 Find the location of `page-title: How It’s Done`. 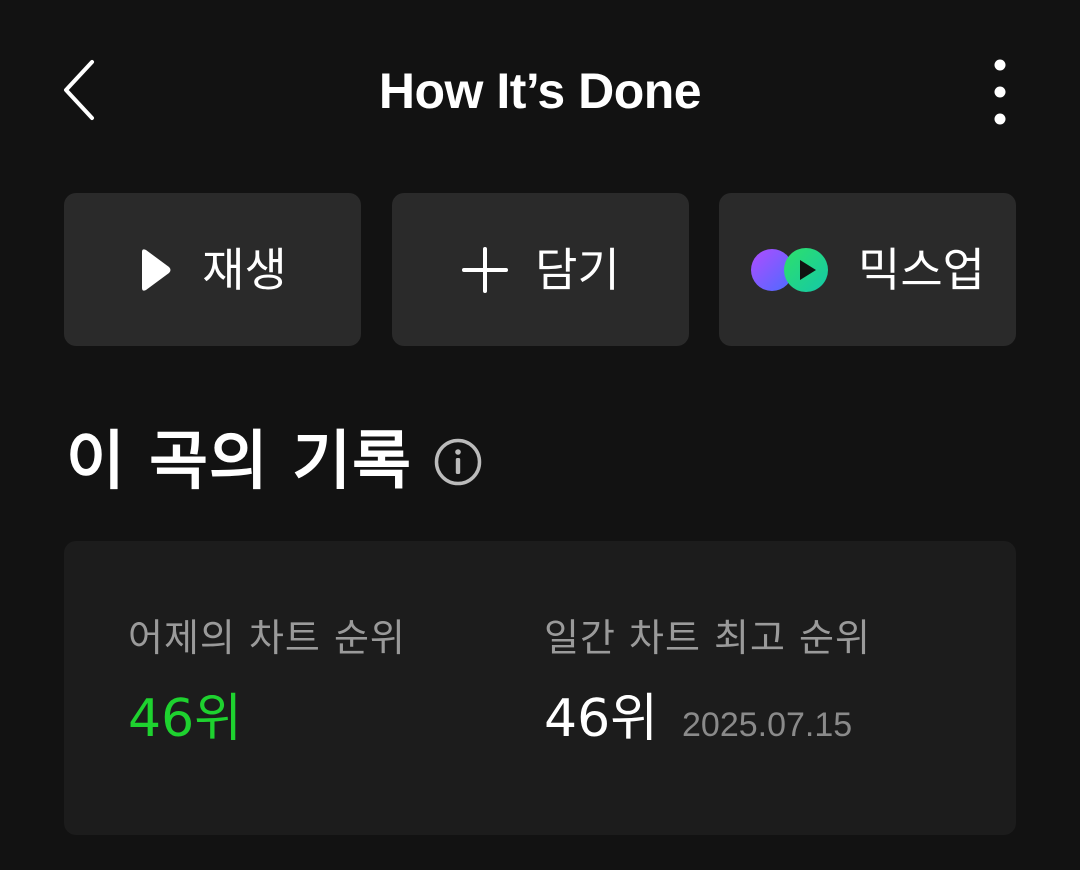

page-title: How It’s Done is located at coordinates (540, 91).